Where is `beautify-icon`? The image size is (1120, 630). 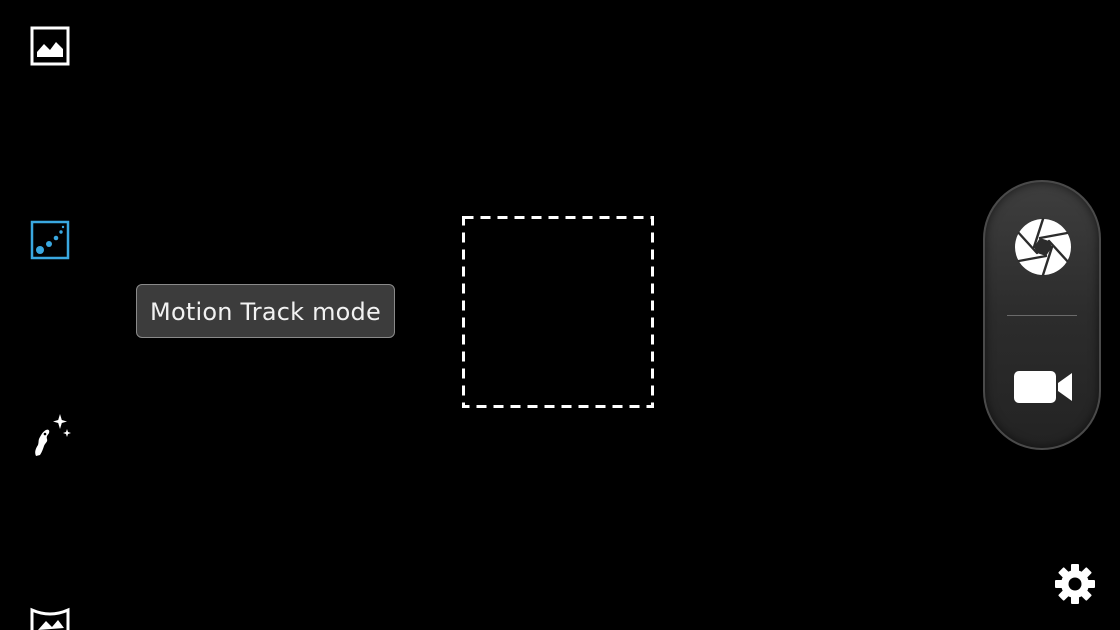
beautify-icon is located at coordinates (49, 435).